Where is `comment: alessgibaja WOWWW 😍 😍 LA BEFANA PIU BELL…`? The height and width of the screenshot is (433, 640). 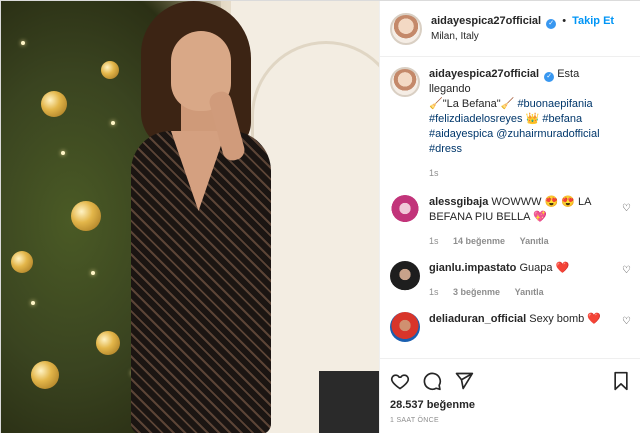
comment: alessgibaja WOWWW 😍 😍 LA BEFANA PIU BELL… is located at coordinates (510, 222).